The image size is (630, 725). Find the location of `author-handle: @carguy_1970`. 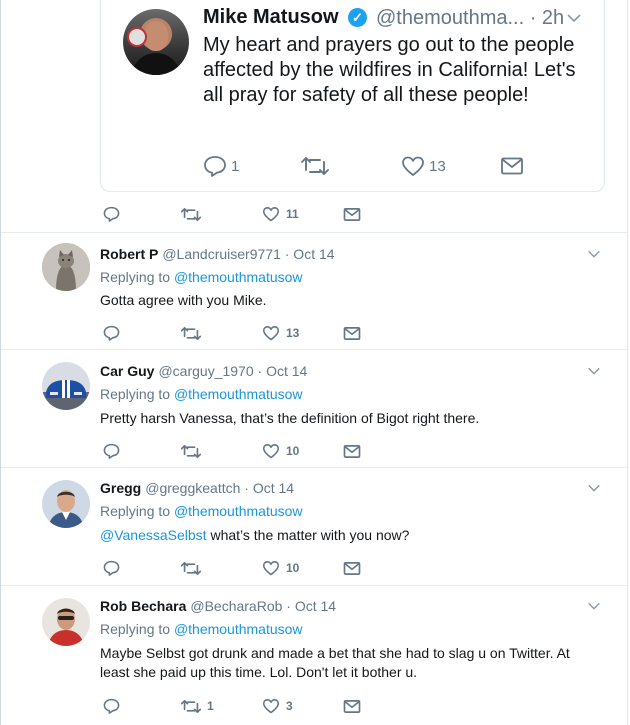

author-handle: @carguy_1970 is located at coordinates (205, 371).